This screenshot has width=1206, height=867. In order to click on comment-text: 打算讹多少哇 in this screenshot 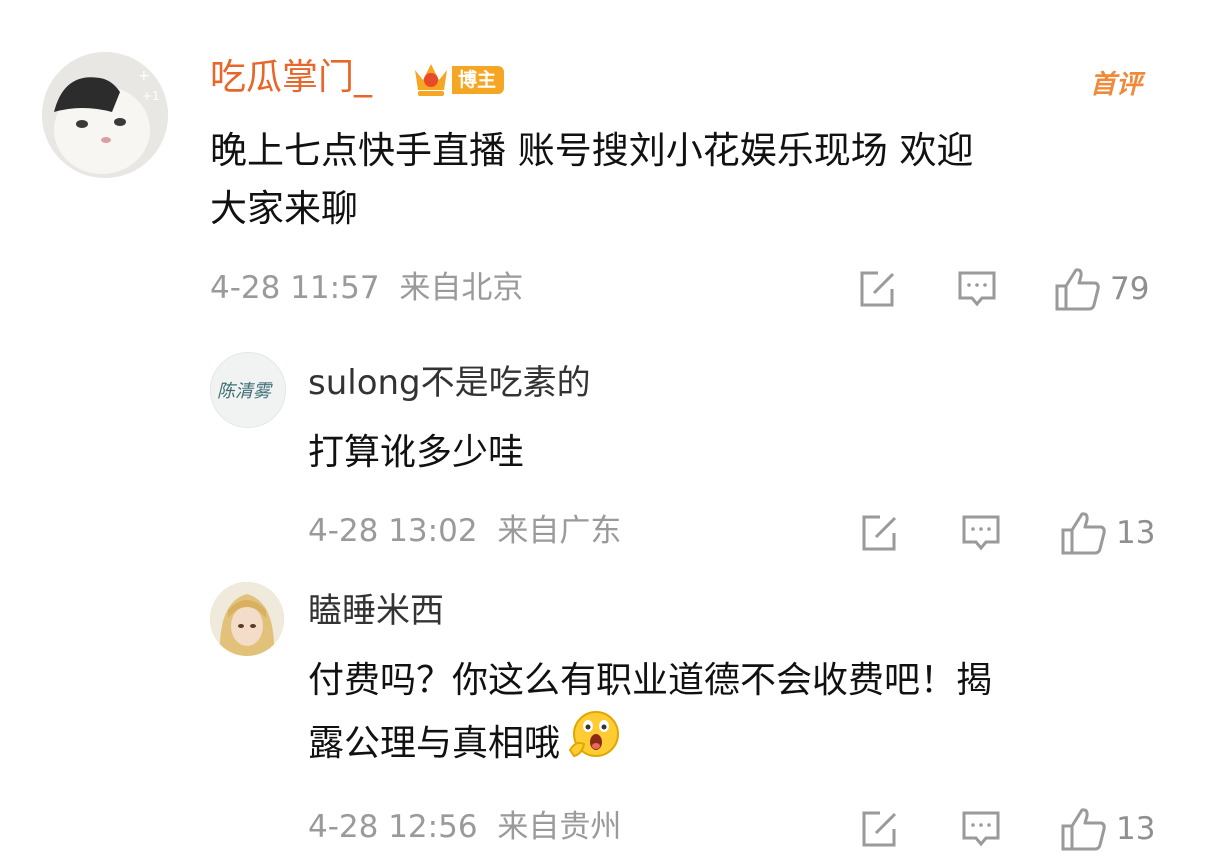, I will do `click(416, 453)`.